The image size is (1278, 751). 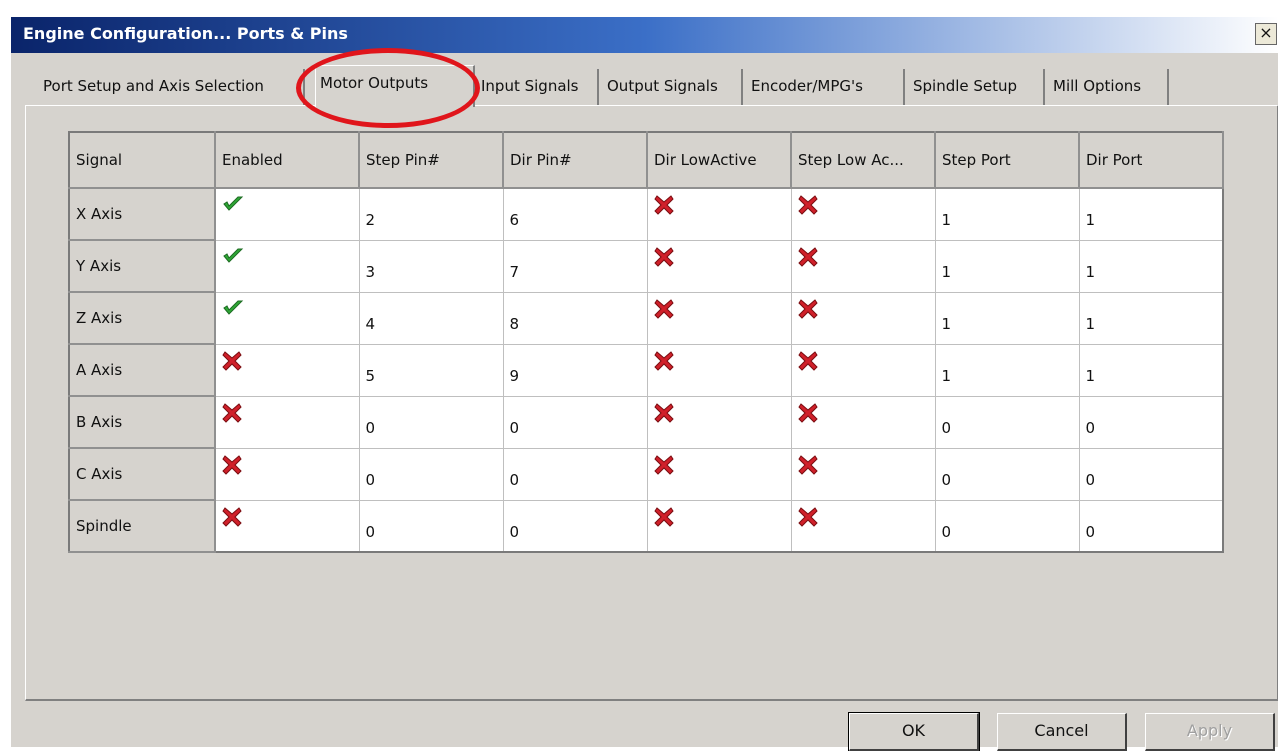 I want to click on table-row: B Axis 0 0 0 0, so click(x=646, y=422).